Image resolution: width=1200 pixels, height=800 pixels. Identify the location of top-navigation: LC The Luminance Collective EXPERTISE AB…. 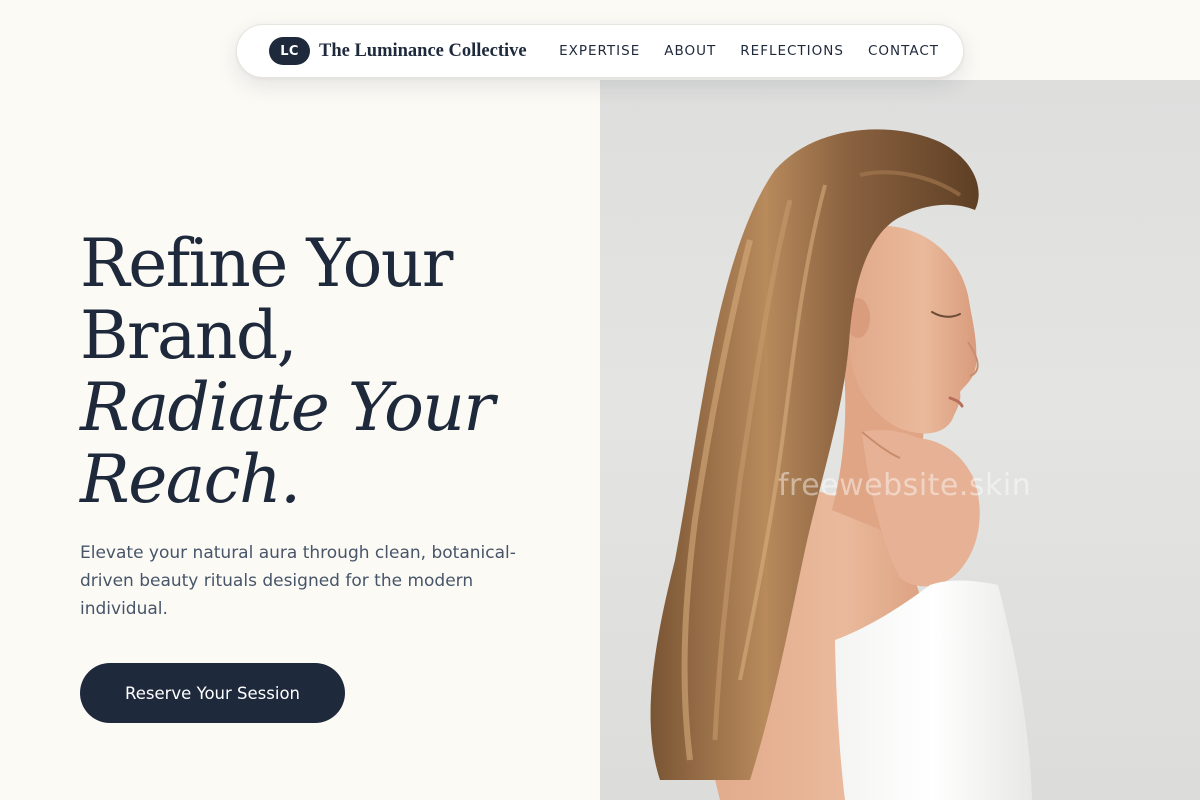
(600, 51).